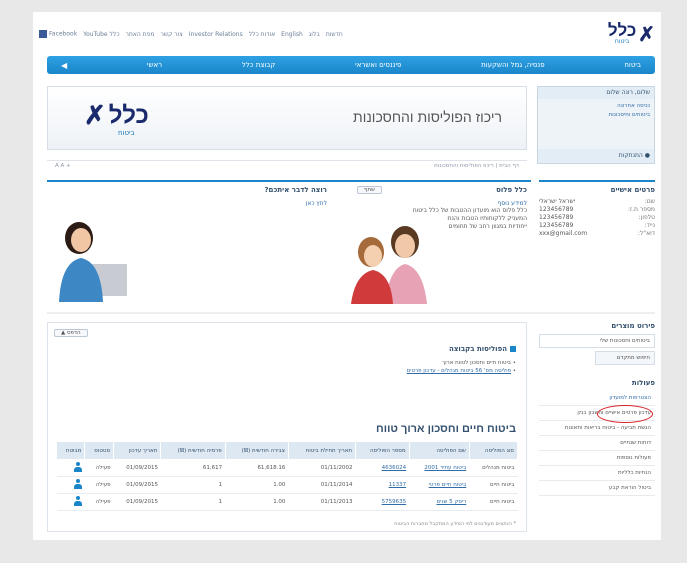 This screenshot has height=563, width=687. What do you see at coordinates (458, 371) in the screenshot?
I see `bullet-link: פוליסה מס' 56 ביטוח מנהלים - עדכון פרטים` at bounding box center [458, 371].